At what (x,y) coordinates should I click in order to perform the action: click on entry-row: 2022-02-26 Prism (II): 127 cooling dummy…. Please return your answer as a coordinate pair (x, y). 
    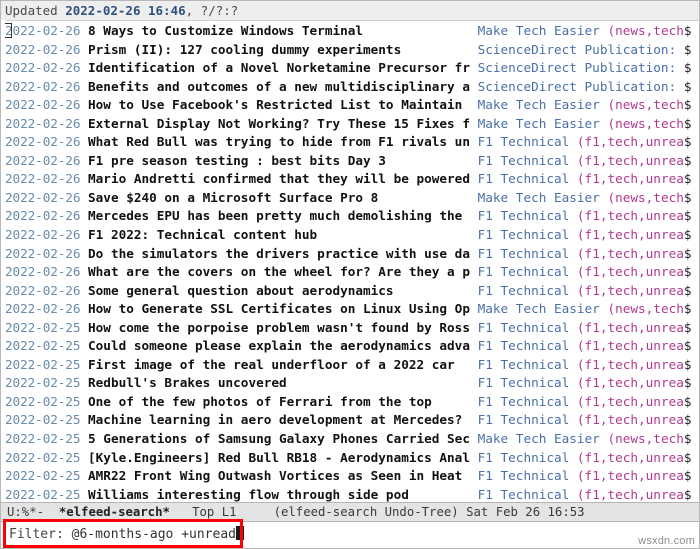
    Looking at the image, I should click on (352, 50).